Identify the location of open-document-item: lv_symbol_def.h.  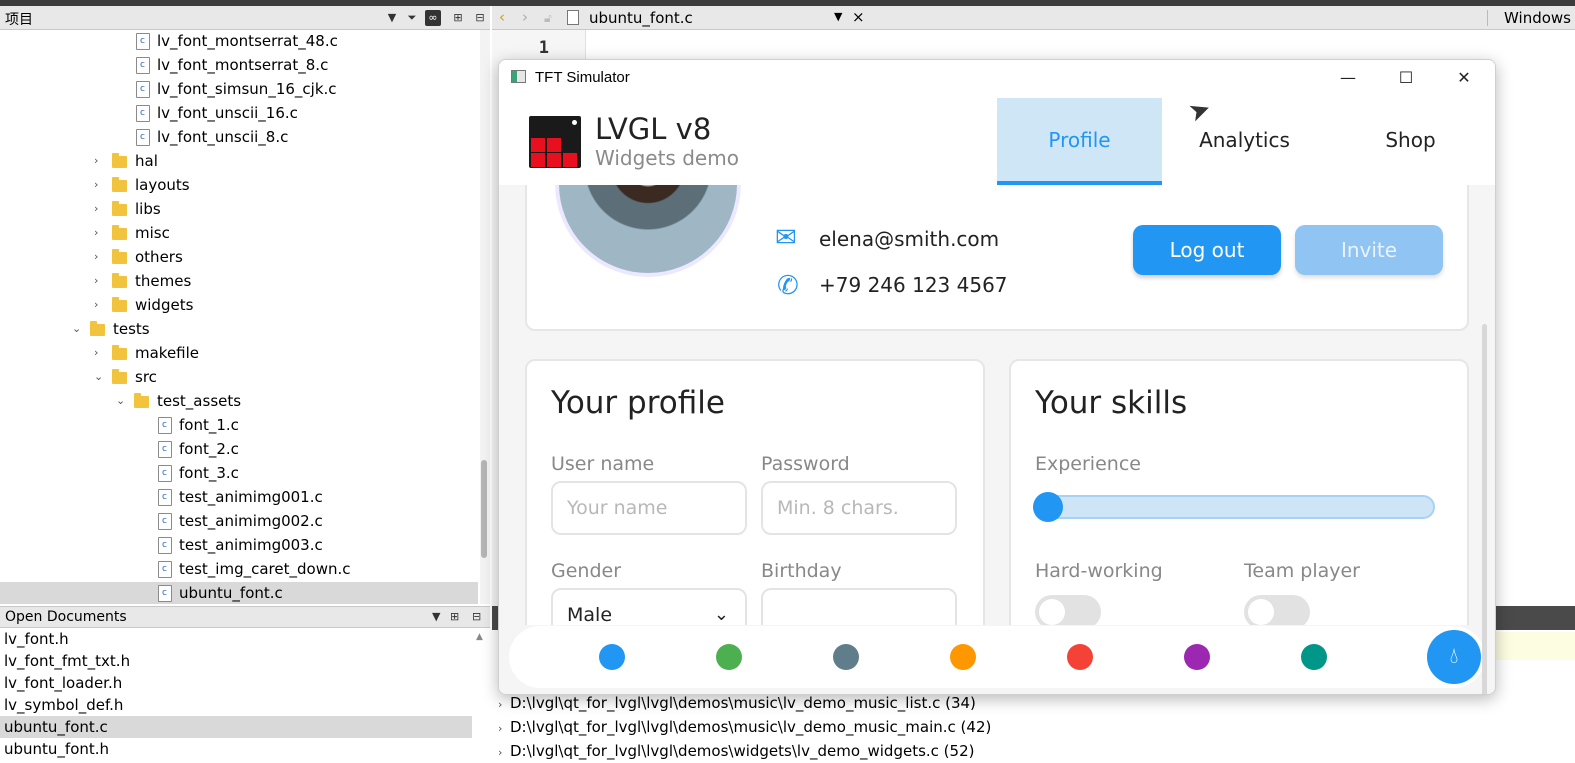
(236, 705).